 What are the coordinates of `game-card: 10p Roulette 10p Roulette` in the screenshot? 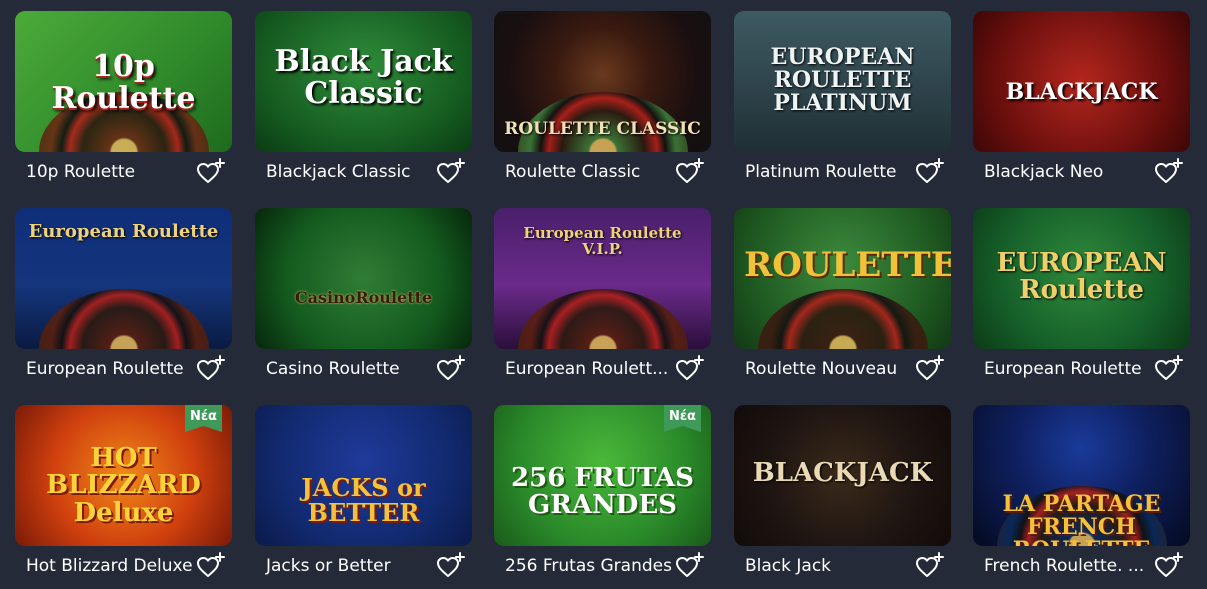 It's located at (123, 101).